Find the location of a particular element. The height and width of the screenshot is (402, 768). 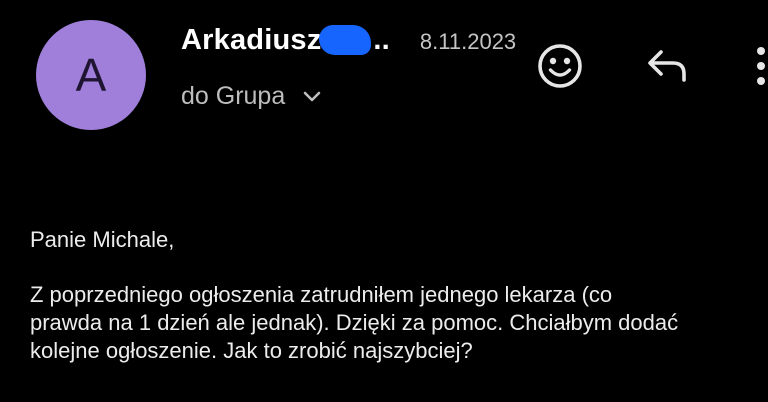

more-vertical-icon is located at coordinates (758, 68).